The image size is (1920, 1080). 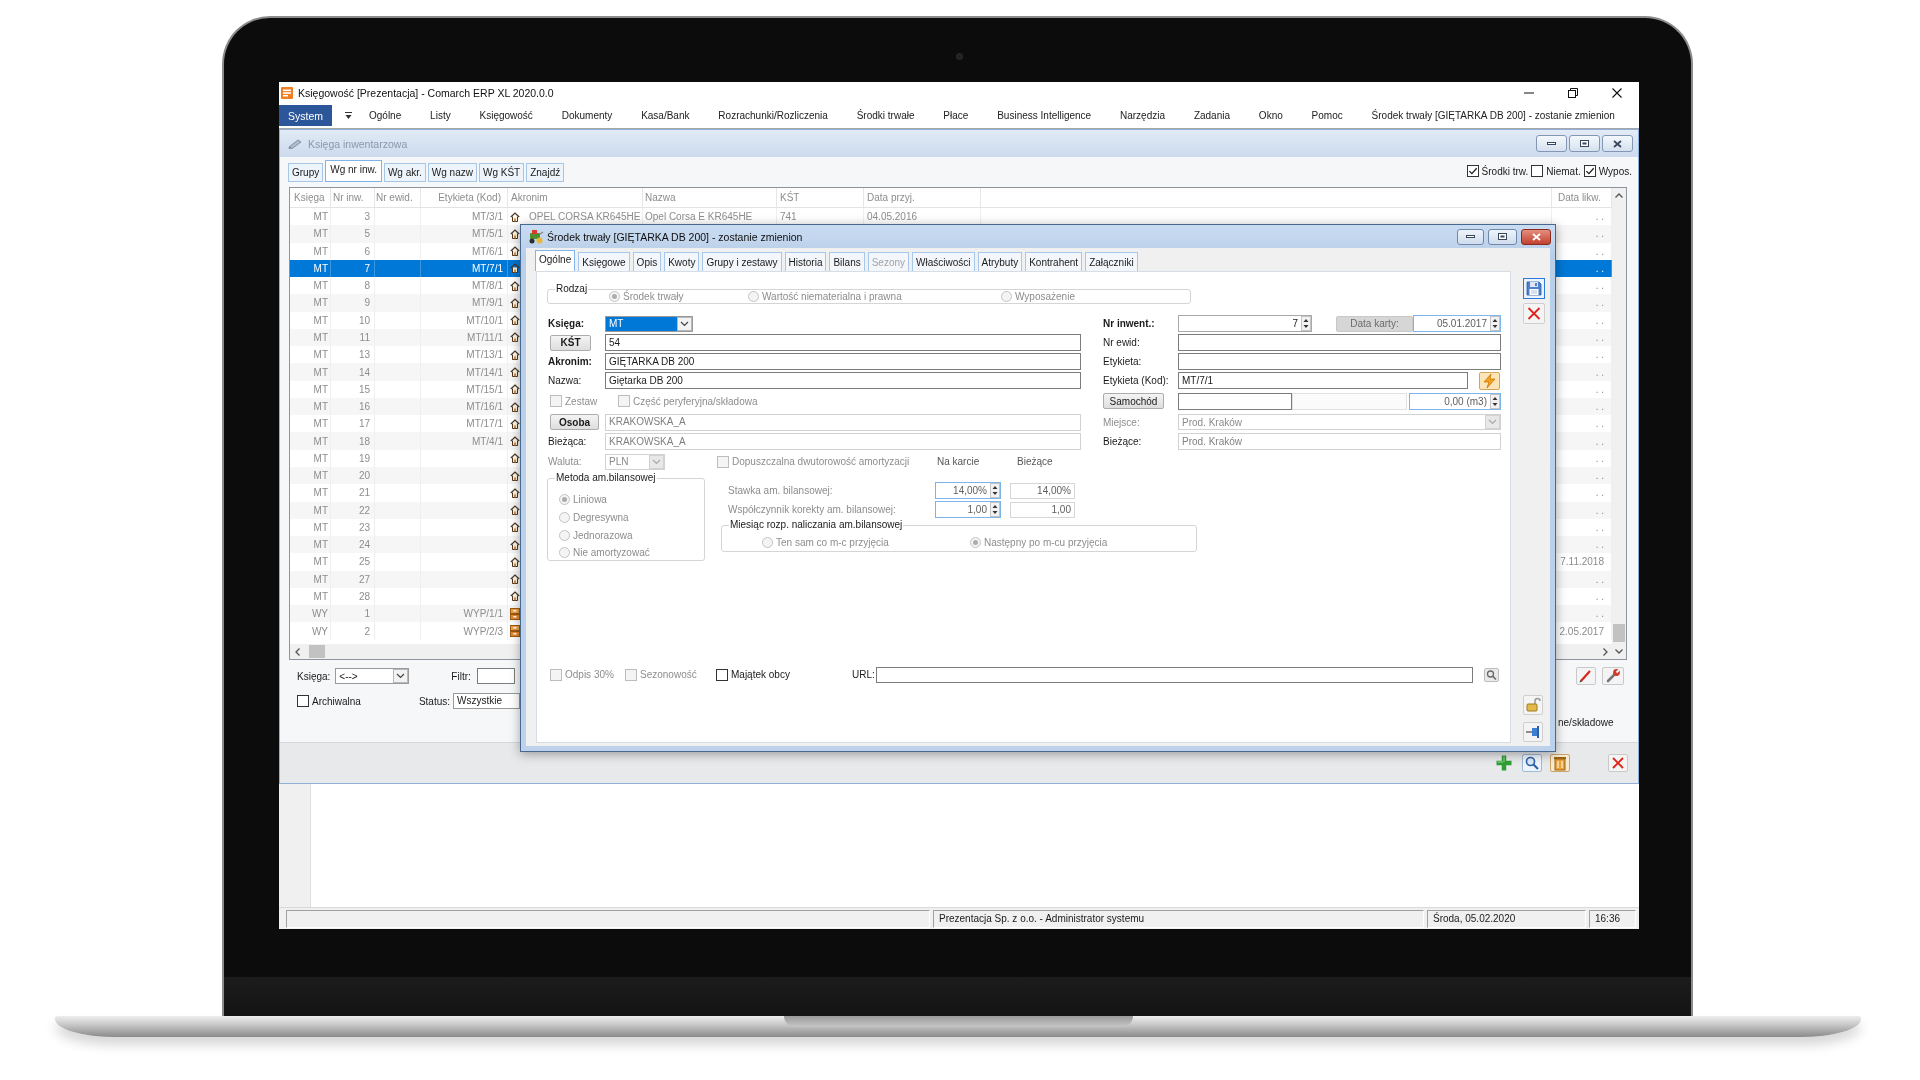 I want to click on chevron-left-icon, so click(x=297, y=651).